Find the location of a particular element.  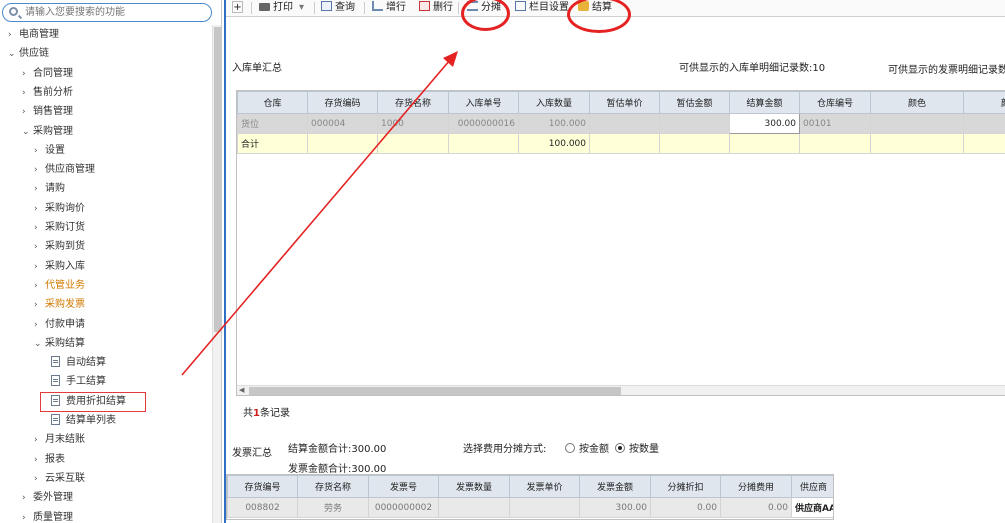

table-row: 008802劳务0000000002300.000.000.00供应商AAA is located at coordinates (530, 507).